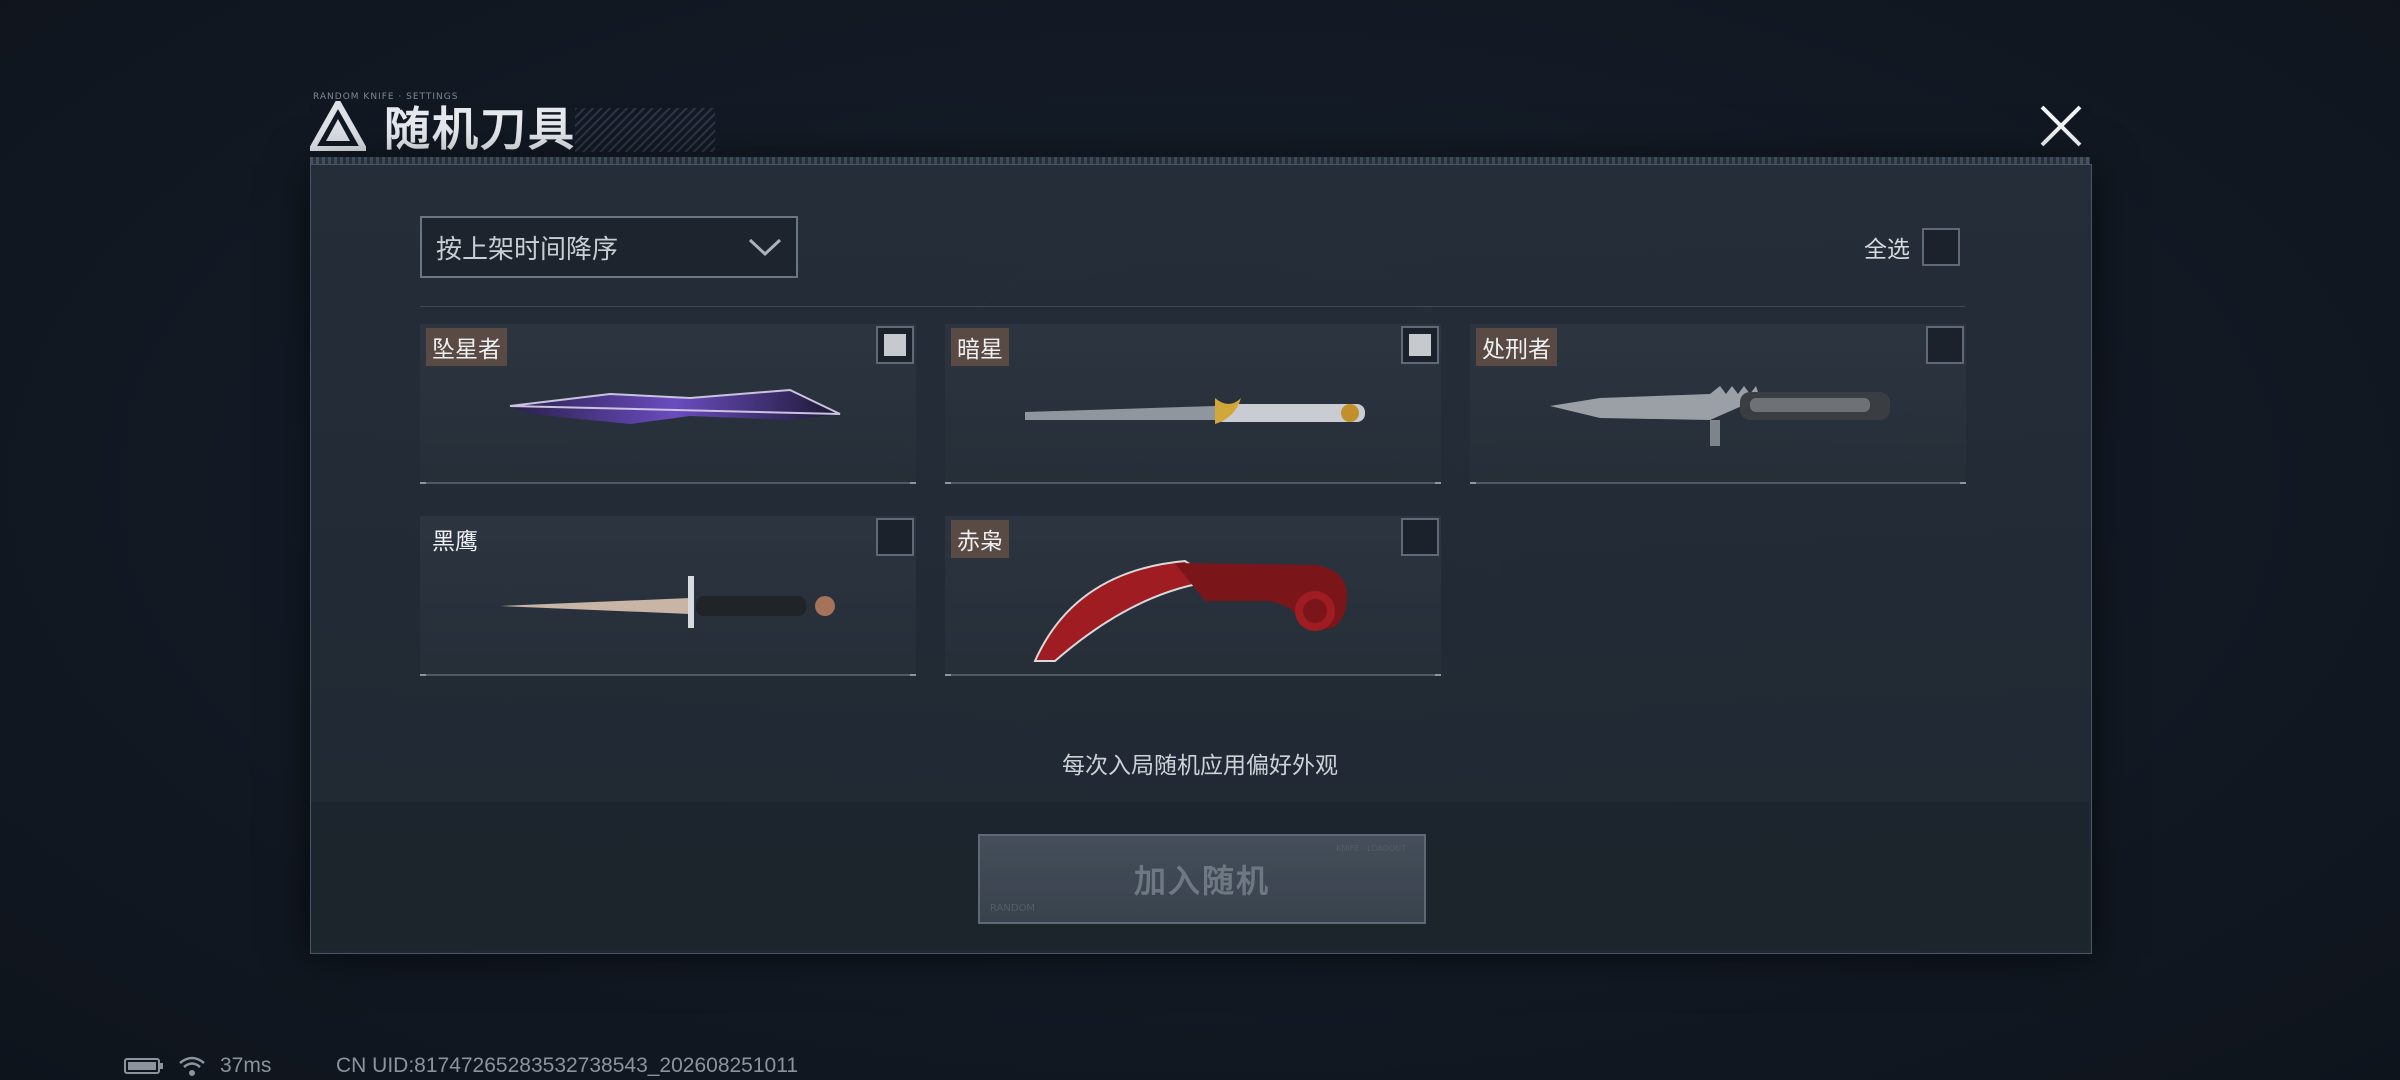 Image resolution: width=2400 pixels, height=1080 pixels. Describe the element at coordinates (455, 542) in the screenshot. I see `knife-name: 黑鹰` at that location.